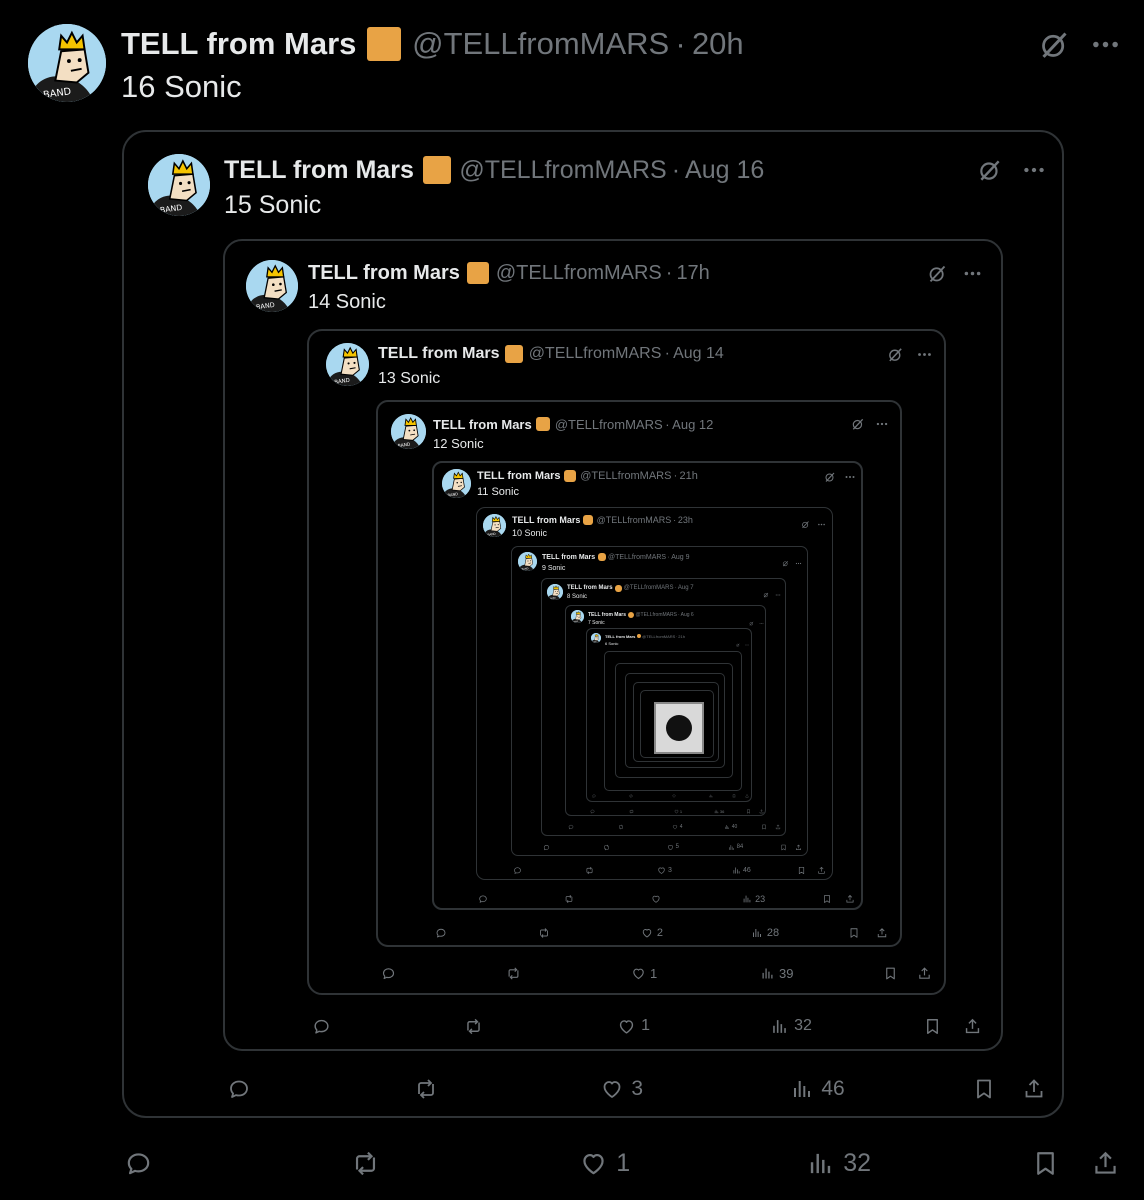 This screenshot has width=1144, height=1200. I want to click on timestamp: 17h, so click(692, 273).